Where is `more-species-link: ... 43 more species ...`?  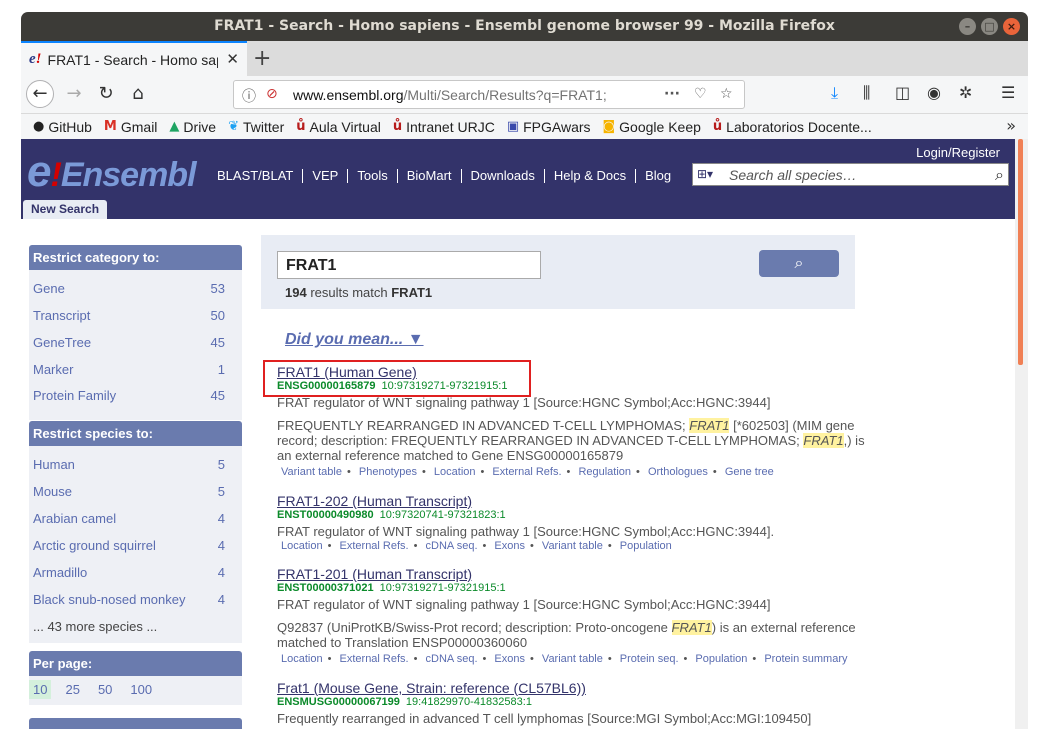
more-species-link: ... 43 more species ... is located at coordinates (135, 628).